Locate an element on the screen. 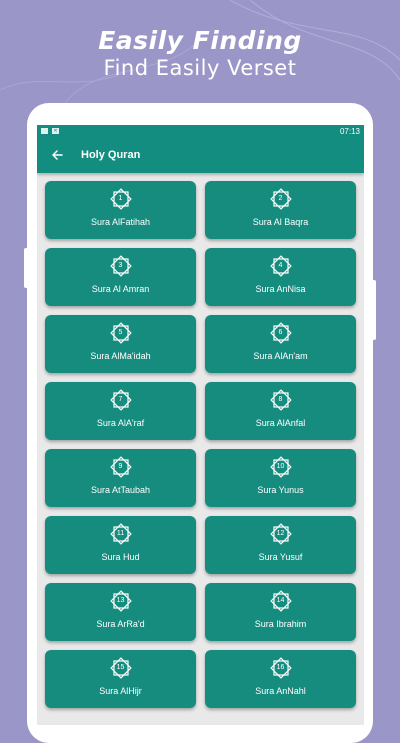  sura-number: 9 is located at coordinates (120, 466).